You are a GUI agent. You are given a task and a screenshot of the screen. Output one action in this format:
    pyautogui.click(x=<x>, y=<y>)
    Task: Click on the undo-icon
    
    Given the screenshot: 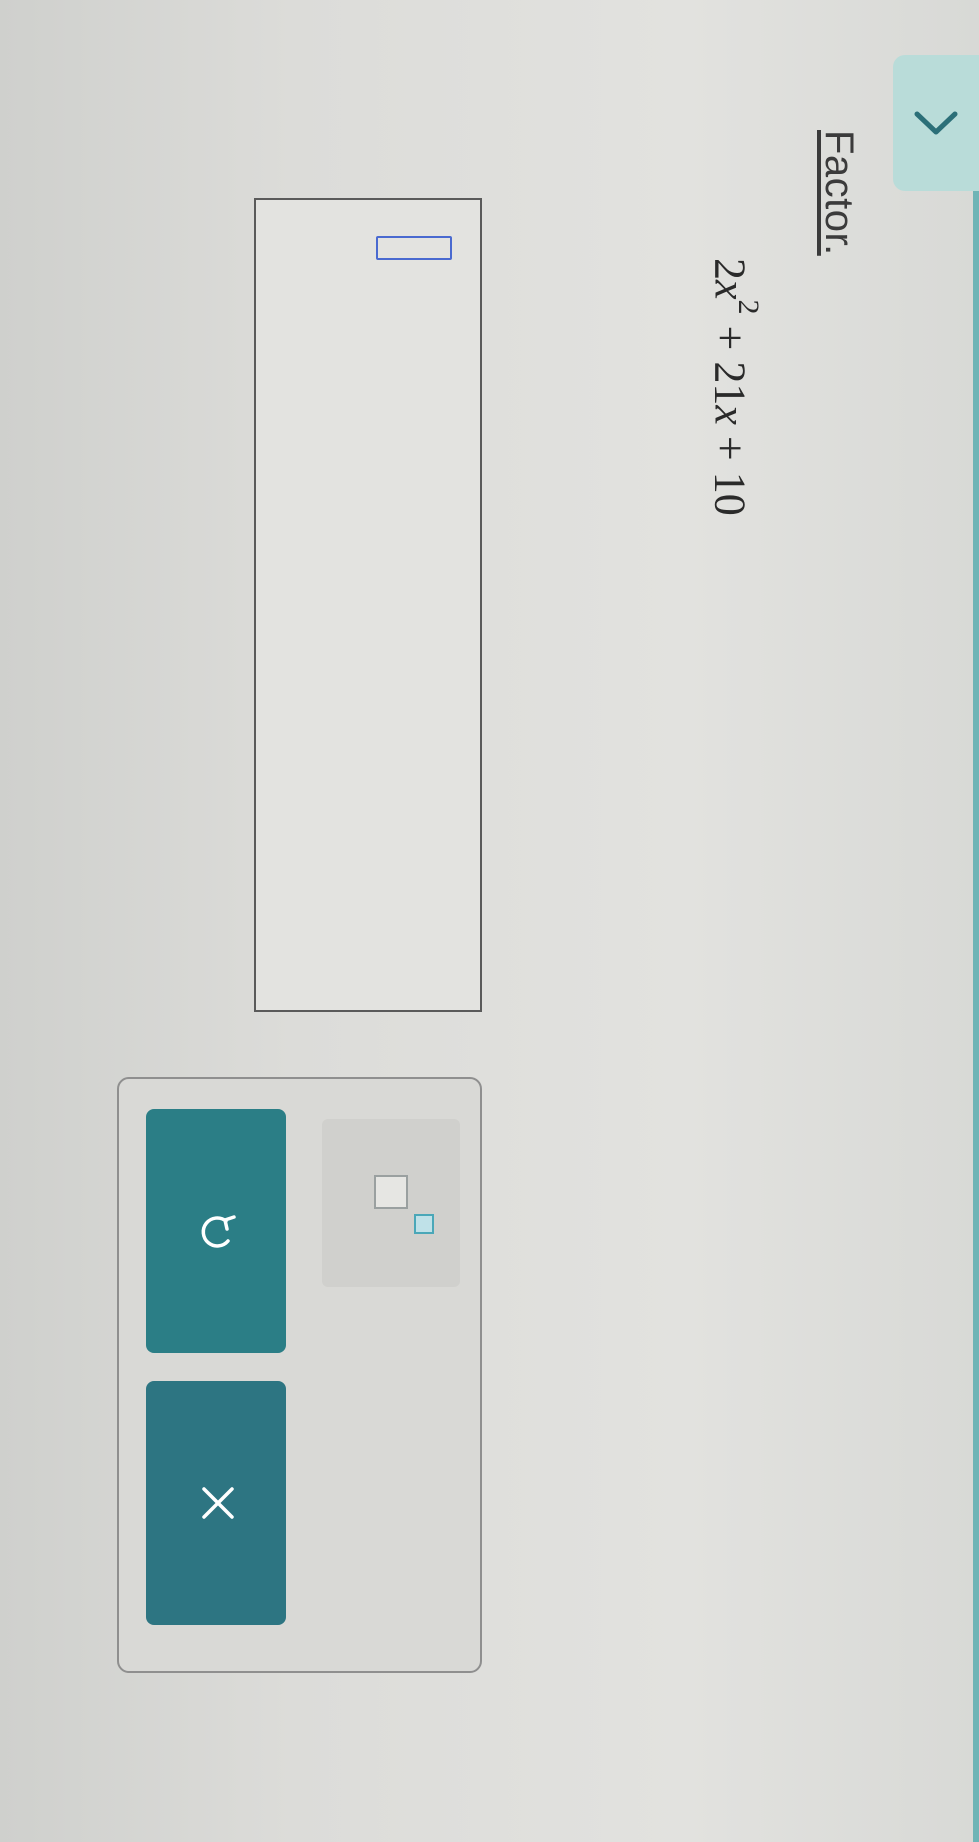 What is the action you would take?
    pyautogui.click(x=216, y=1231)
    